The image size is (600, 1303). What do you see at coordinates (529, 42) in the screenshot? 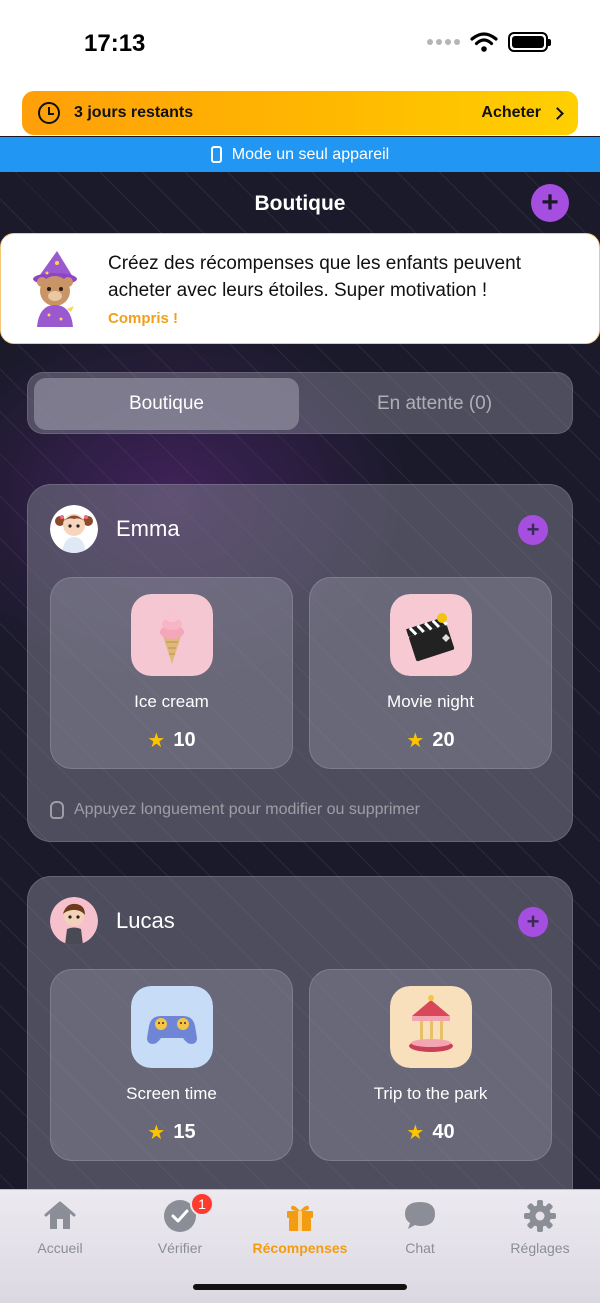
I see `battery-icon` at bounding box center [529, 42].